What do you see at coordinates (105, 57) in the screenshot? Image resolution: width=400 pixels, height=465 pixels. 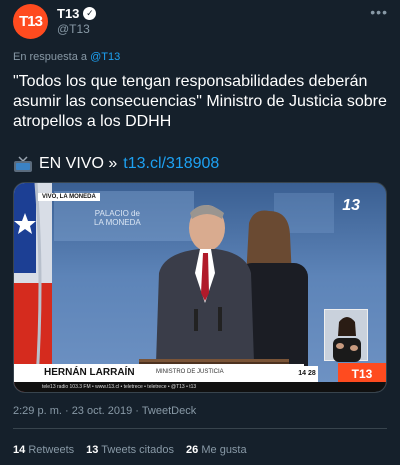 I see `reply-mention-link: @T13` at bounding box center [105, 57].